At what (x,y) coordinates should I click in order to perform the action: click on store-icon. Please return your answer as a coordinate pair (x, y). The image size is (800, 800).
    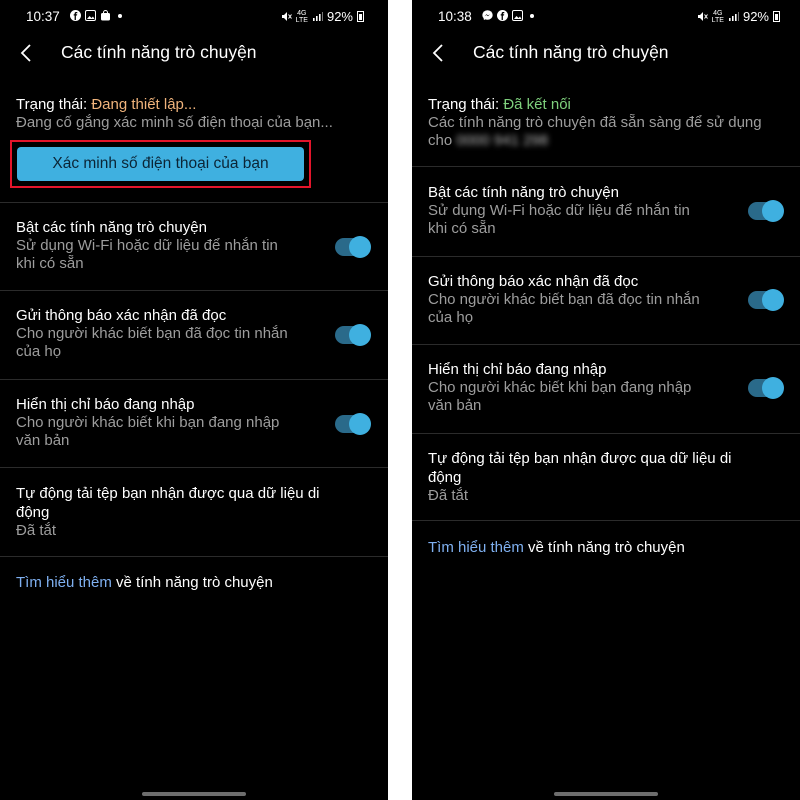
    Looking at the image, I should click on (105, 15).